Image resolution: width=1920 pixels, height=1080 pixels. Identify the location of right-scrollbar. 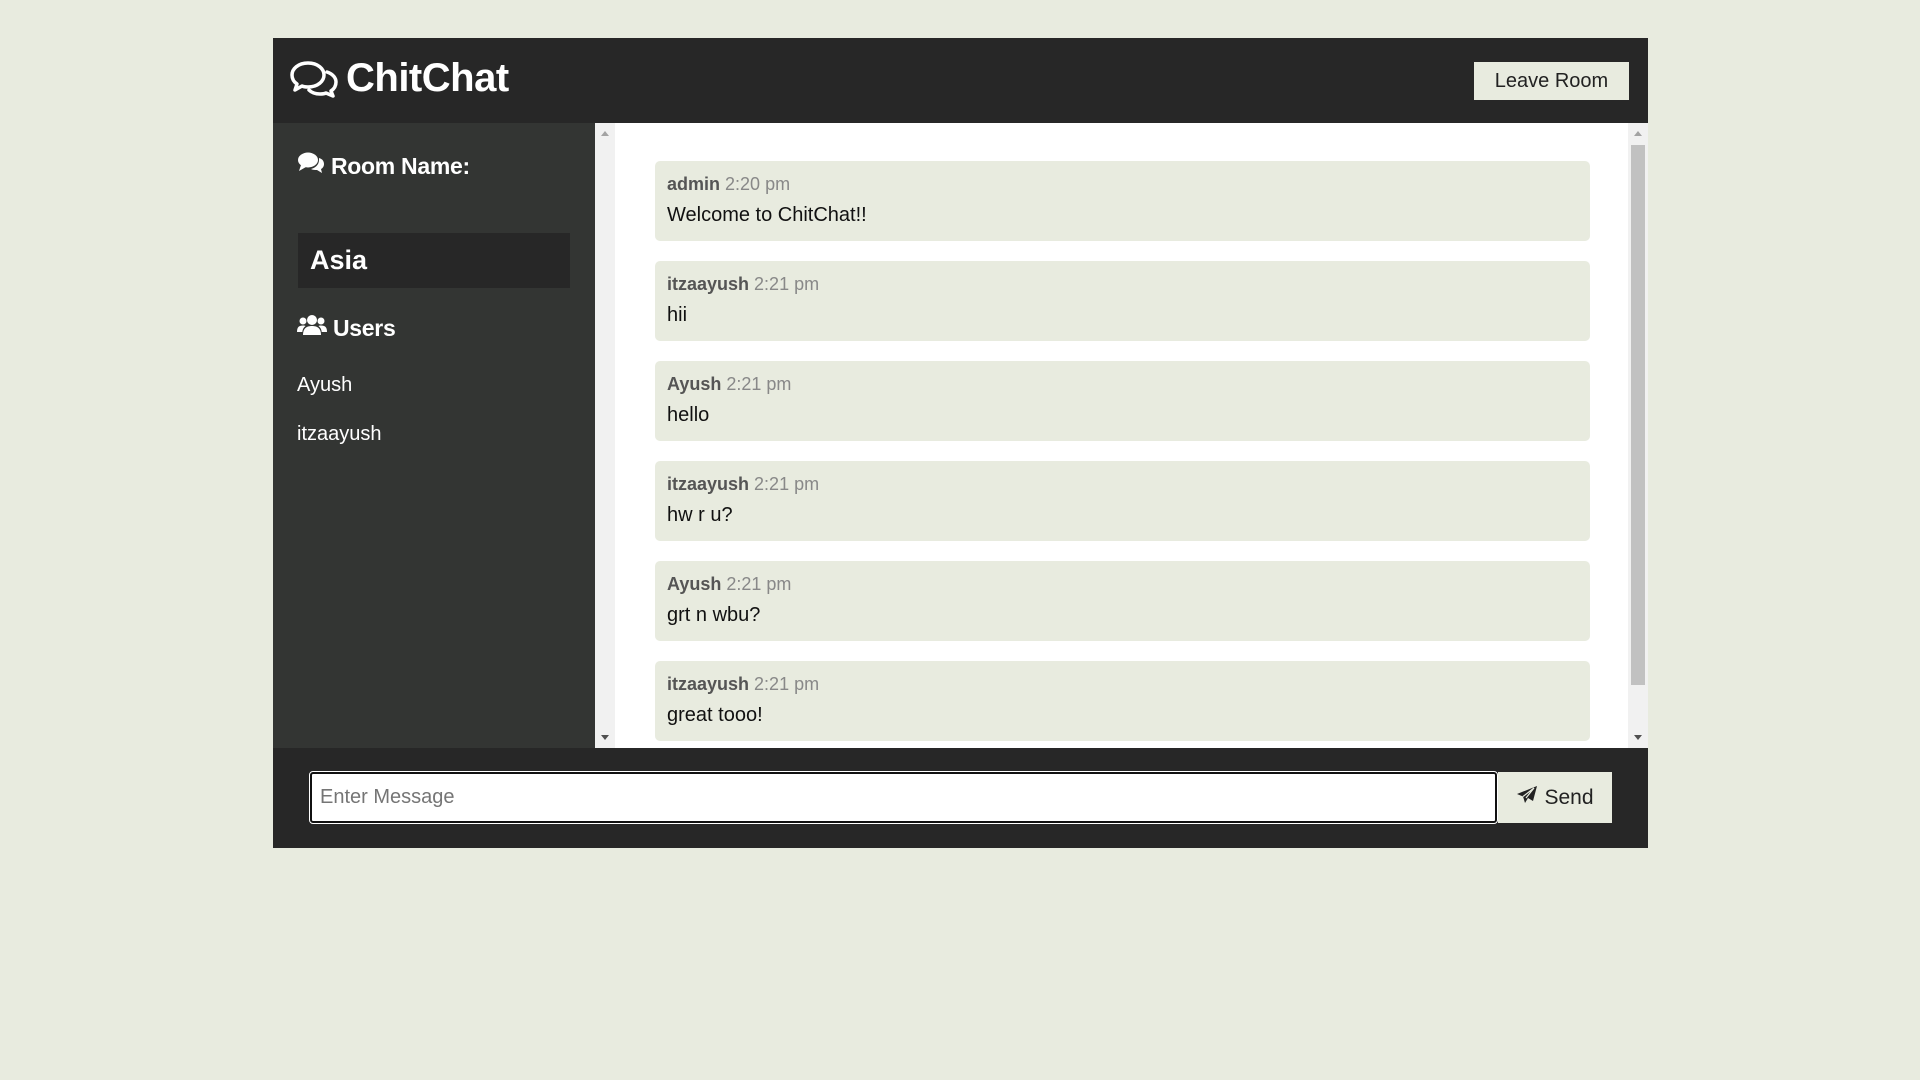
(1638, 435).